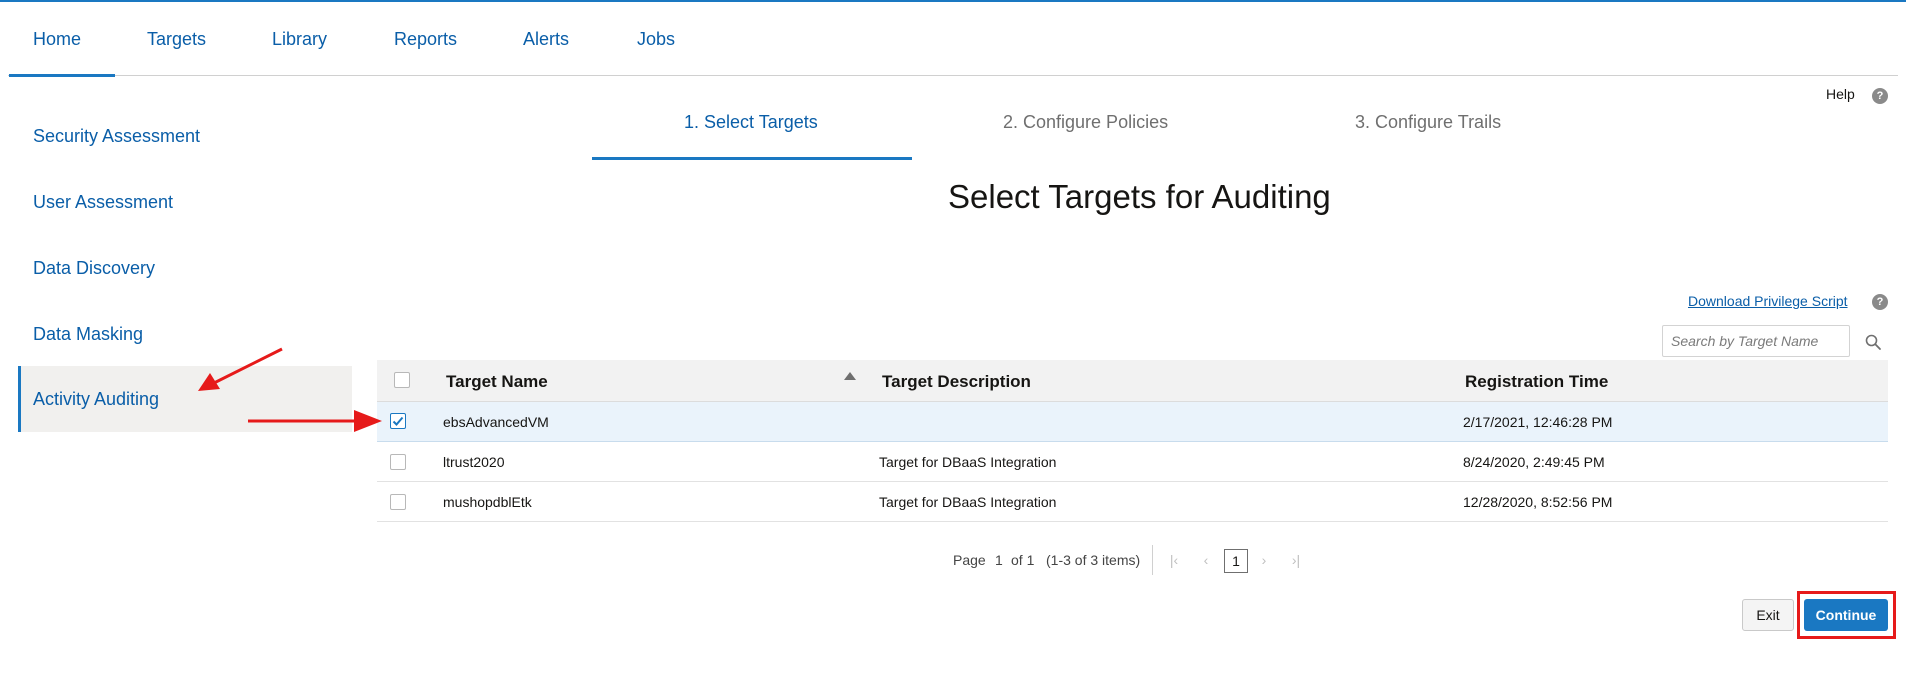 This screenshot has width=1906, height=682. Describe the element at coordinates (1085, 122) in the screenshot. I see `wizard-step-configure-policies: 2. Configure Policies` at that location.